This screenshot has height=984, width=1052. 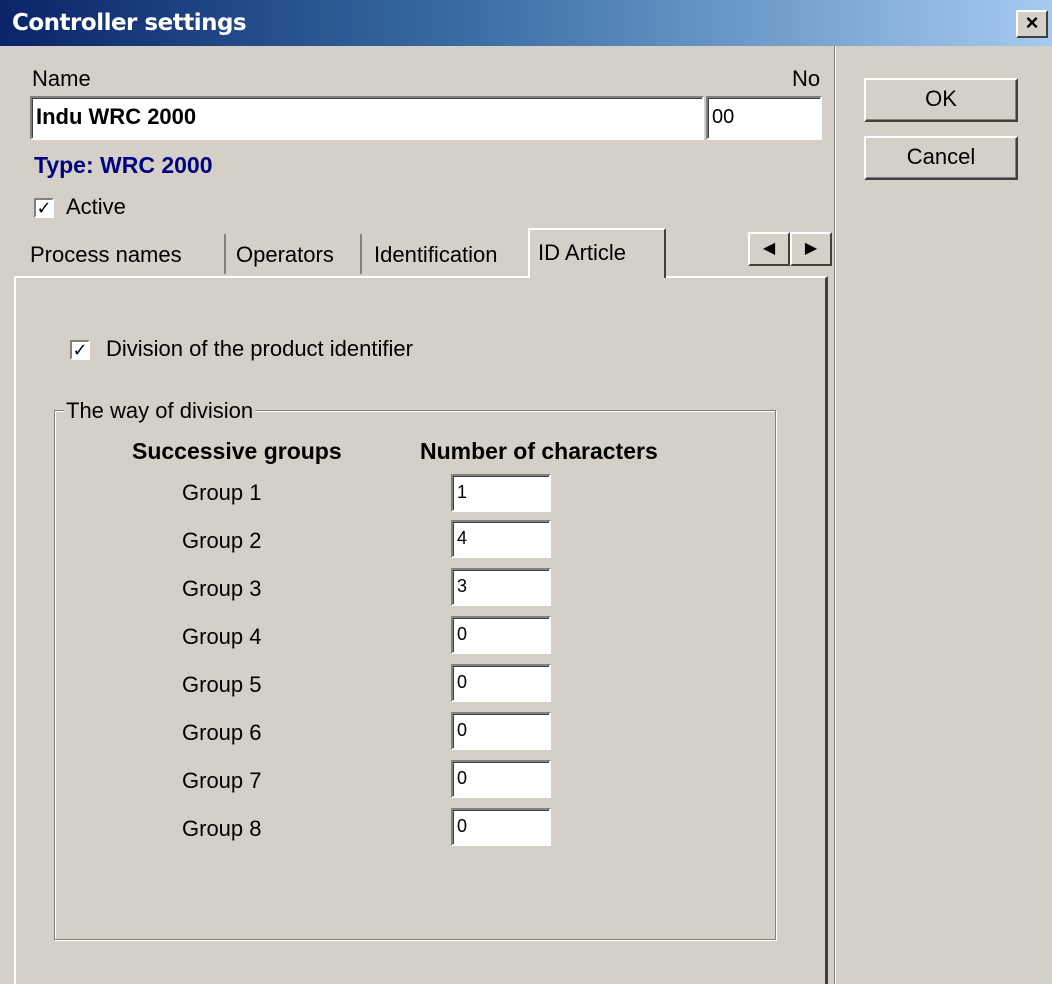 I want to click on no-label: No, so click(x=806, y=78).